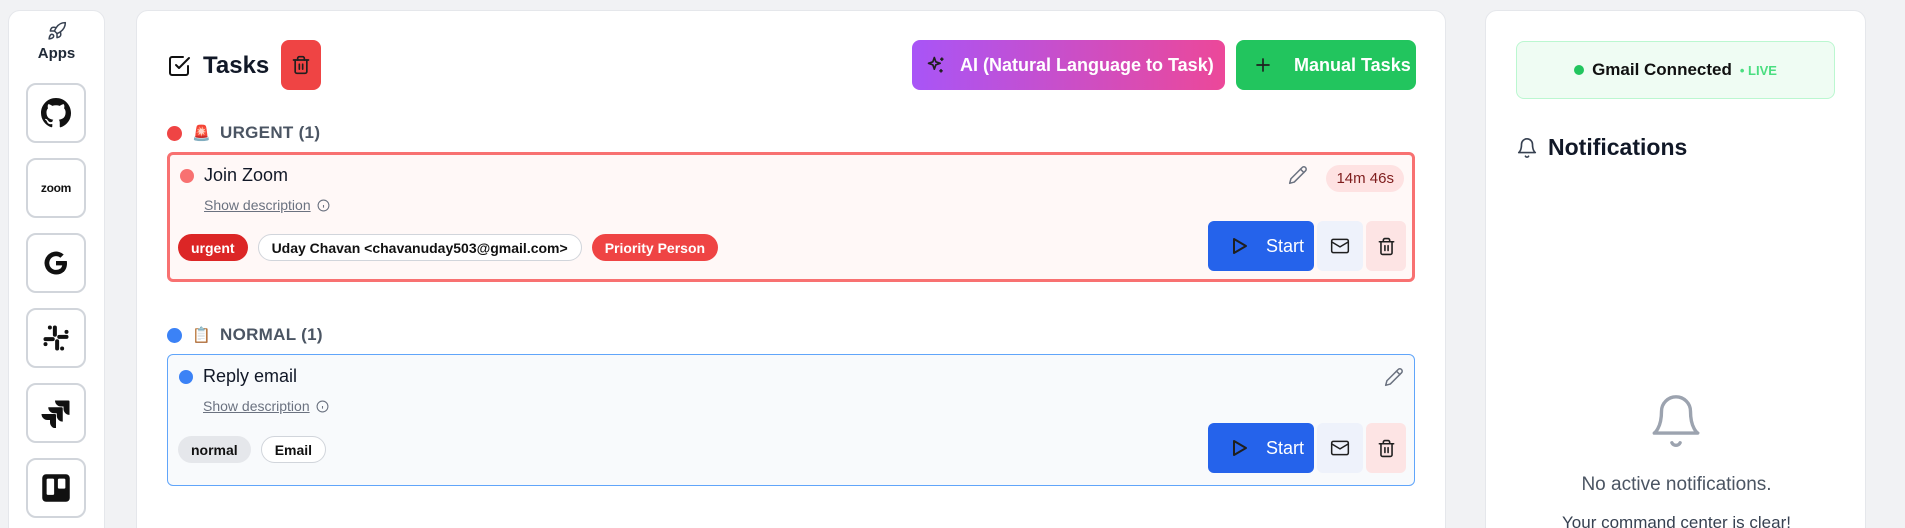  I want to click on tag-priority-person: Priority Person, so click(655, 247).